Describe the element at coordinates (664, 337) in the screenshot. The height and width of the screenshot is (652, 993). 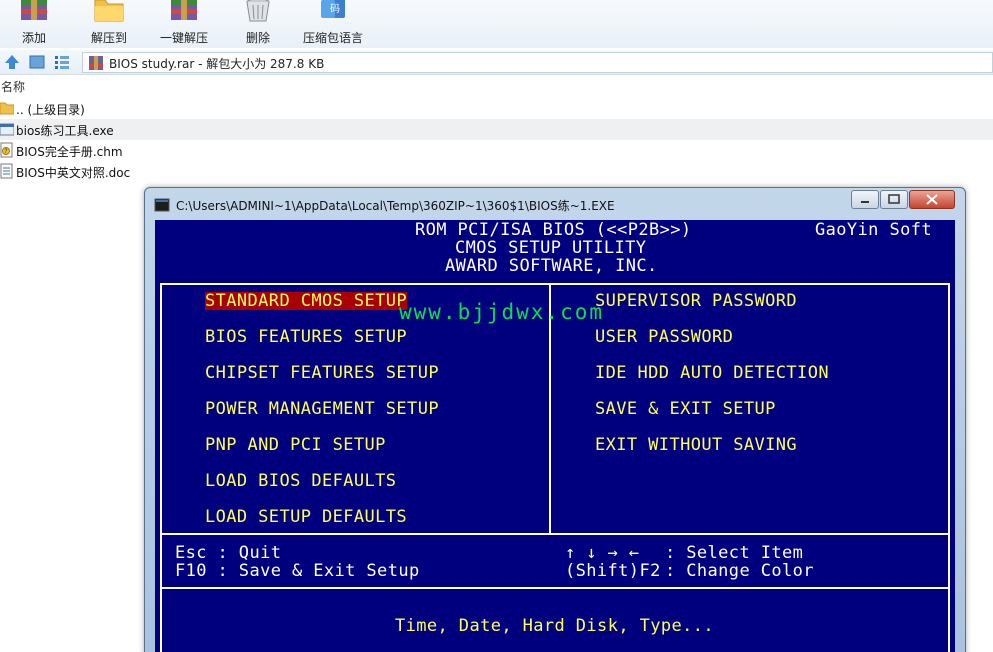
I see `menu-item-user-password: USER PASSWORD` at that location.